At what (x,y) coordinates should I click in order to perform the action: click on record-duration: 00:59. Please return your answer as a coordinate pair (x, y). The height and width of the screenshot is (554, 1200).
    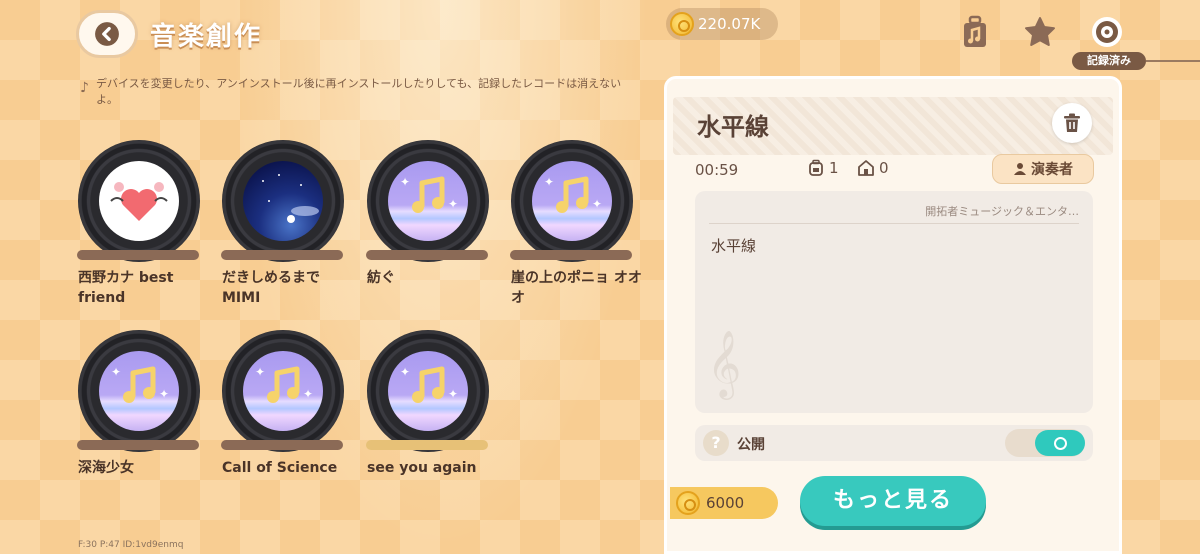
    Looking at the image, I should click on (717, 170).